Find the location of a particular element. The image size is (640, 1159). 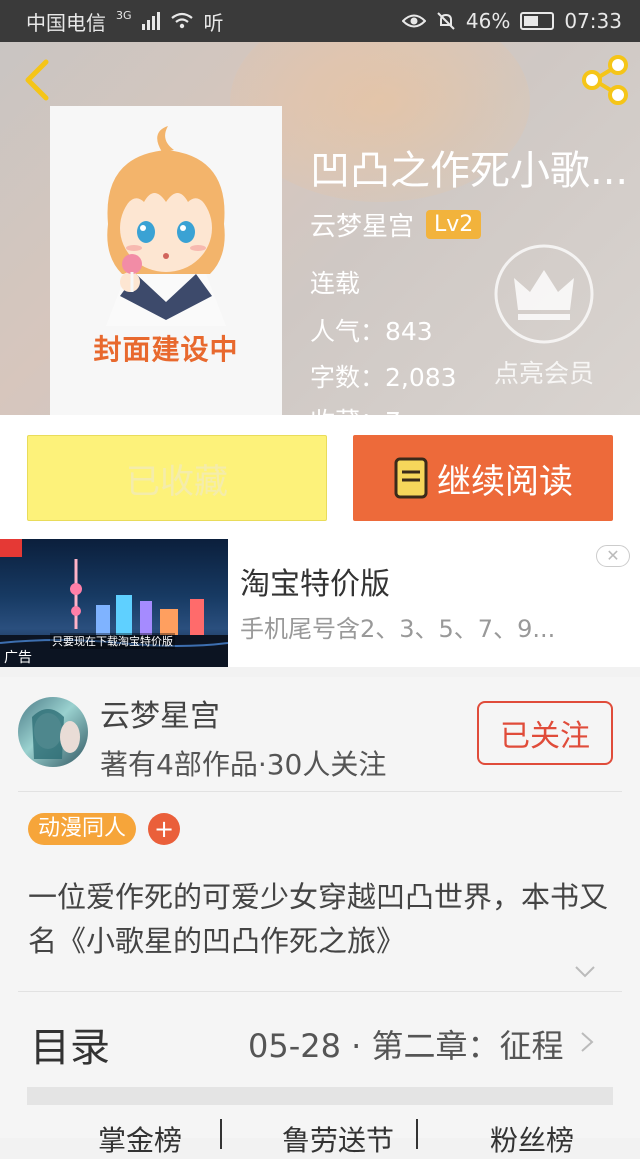

ad-image-text: 只要现在下载淘宝特价版 is located at coordinates (112, 641).